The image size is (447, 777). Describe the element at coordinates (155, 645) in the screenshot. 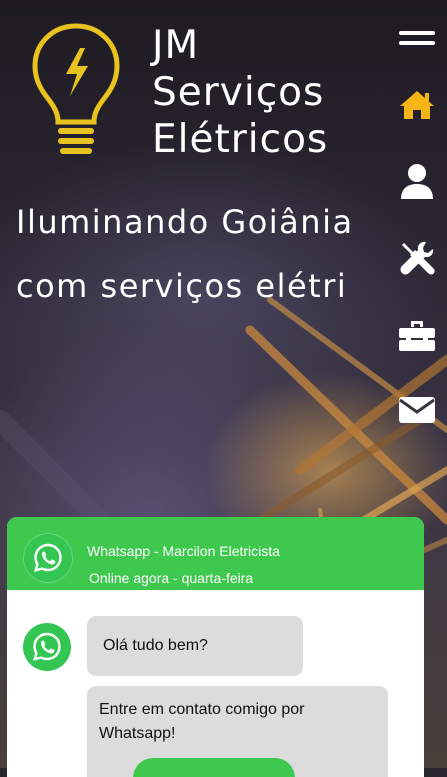

I see `chat-message-text: Olá tudo bem?` at that location.